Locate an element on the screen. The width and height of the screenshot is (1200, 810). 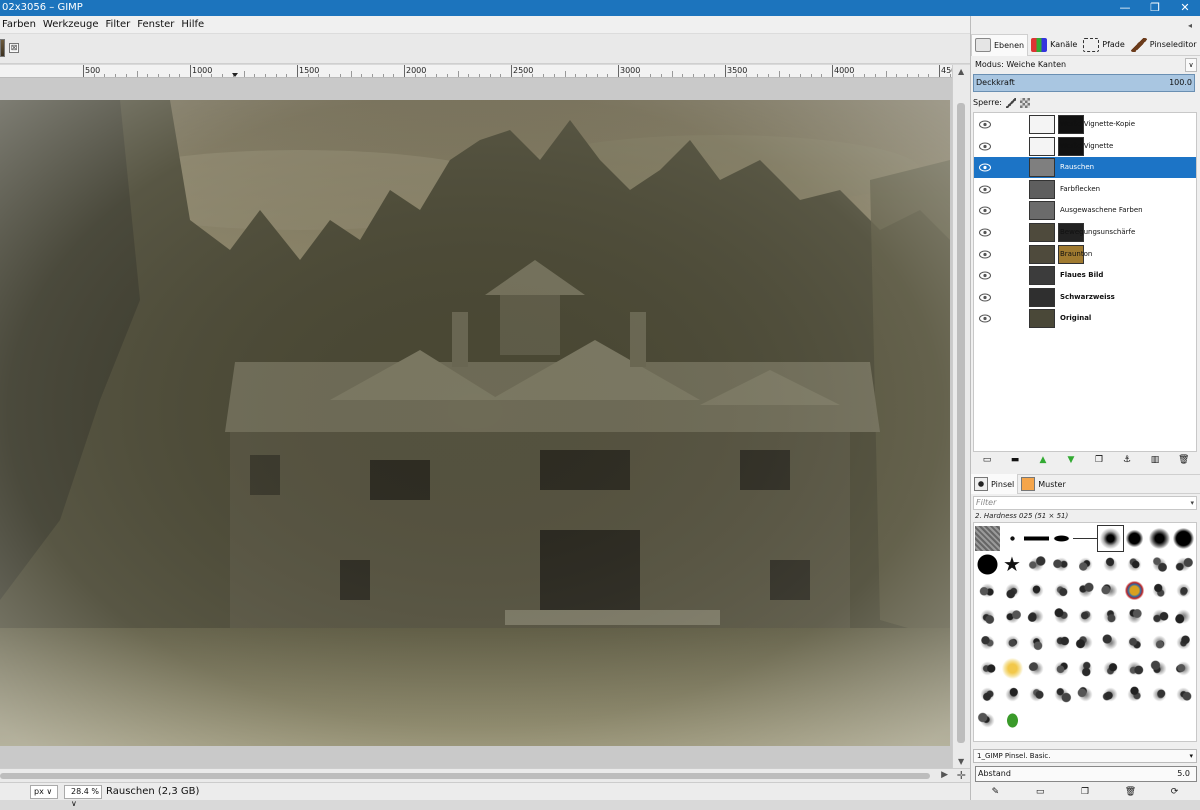
new-brush-icon: ▭ is located at coordinates (1040, 792).